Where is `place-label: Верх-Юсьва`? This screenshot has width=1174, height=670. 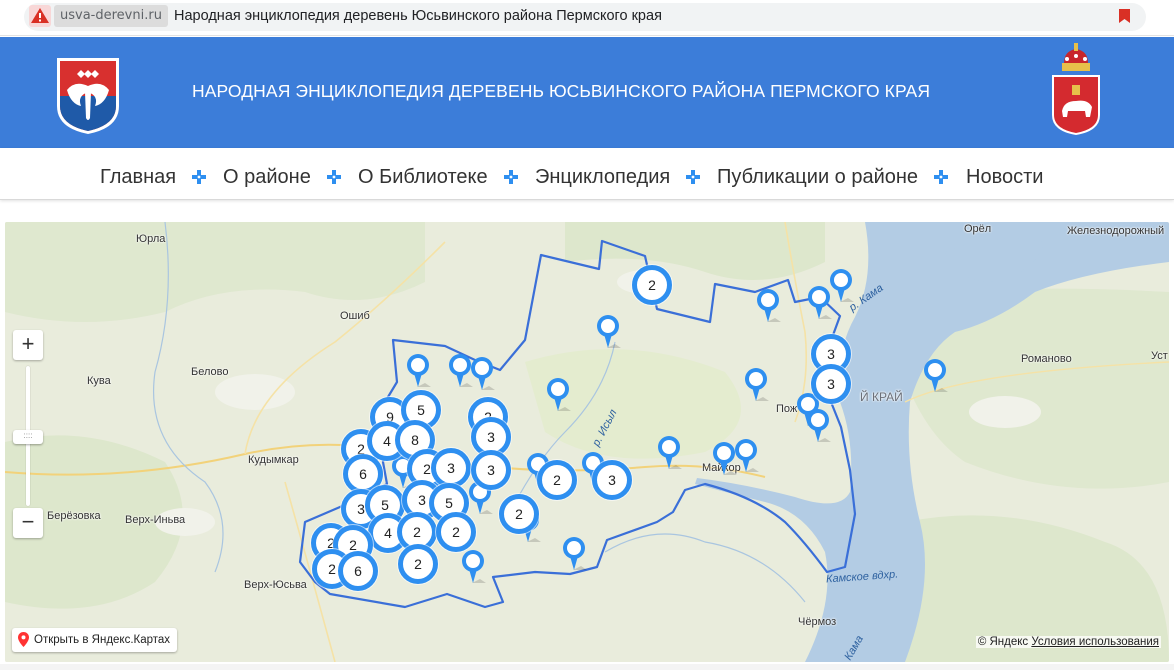
place-label: Верх-Юсьва is located at coordinates (275, 585).